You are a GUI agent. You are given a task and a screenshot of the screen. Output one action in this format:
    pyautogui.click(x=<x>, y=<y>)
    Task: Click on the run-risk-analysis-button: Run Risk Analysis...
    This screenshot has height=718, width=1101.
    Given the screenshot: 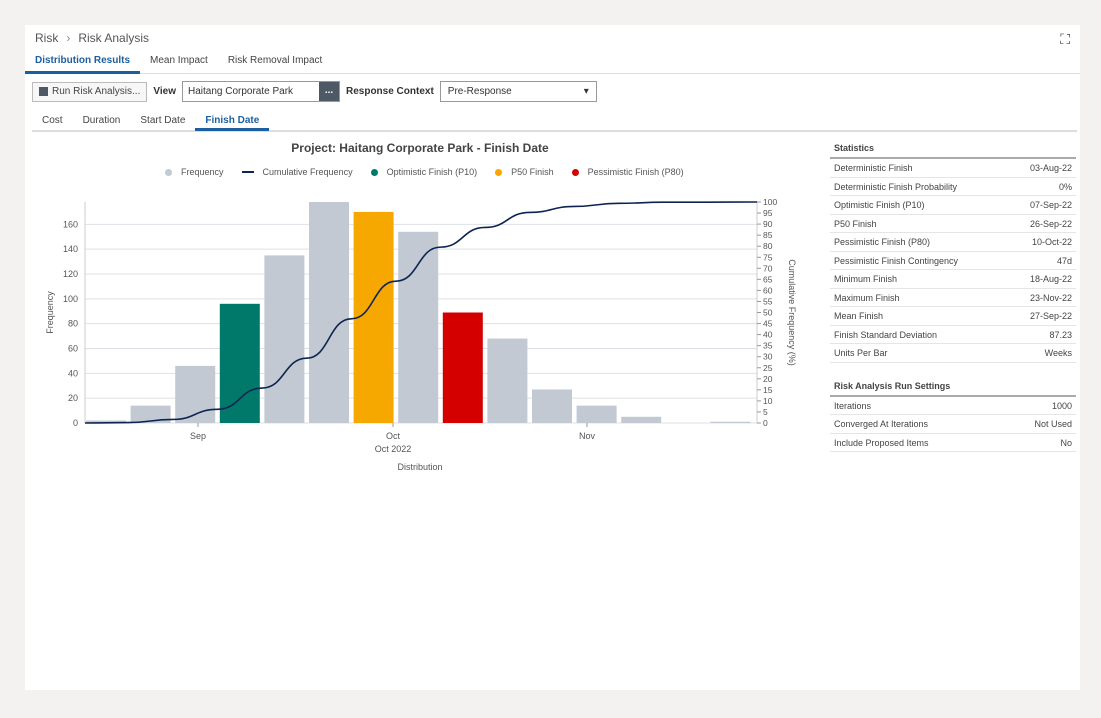 What is the action you would take?
    pyautogui.click(x=90, y=91)
    